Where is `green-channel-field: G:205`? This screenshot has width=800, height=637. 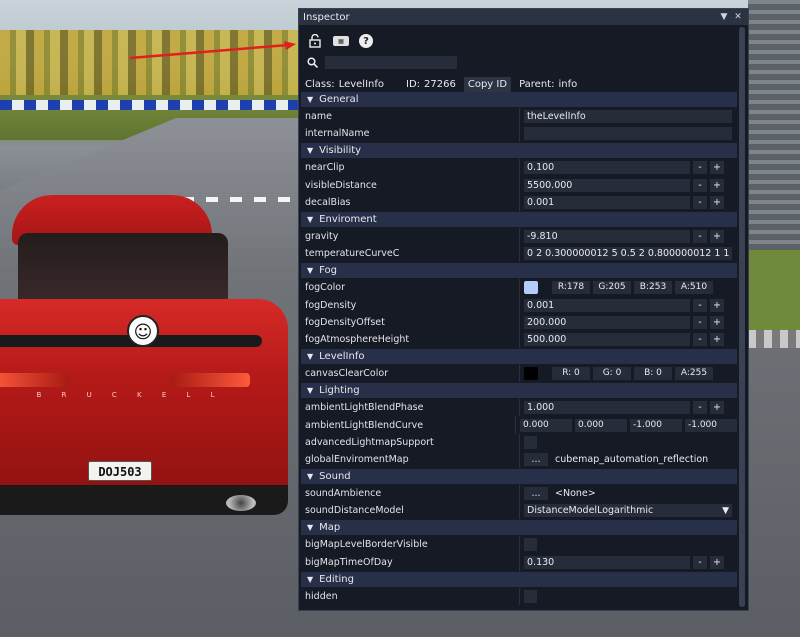
green-channel-field: G:205 is located at coordinates (612, 288).